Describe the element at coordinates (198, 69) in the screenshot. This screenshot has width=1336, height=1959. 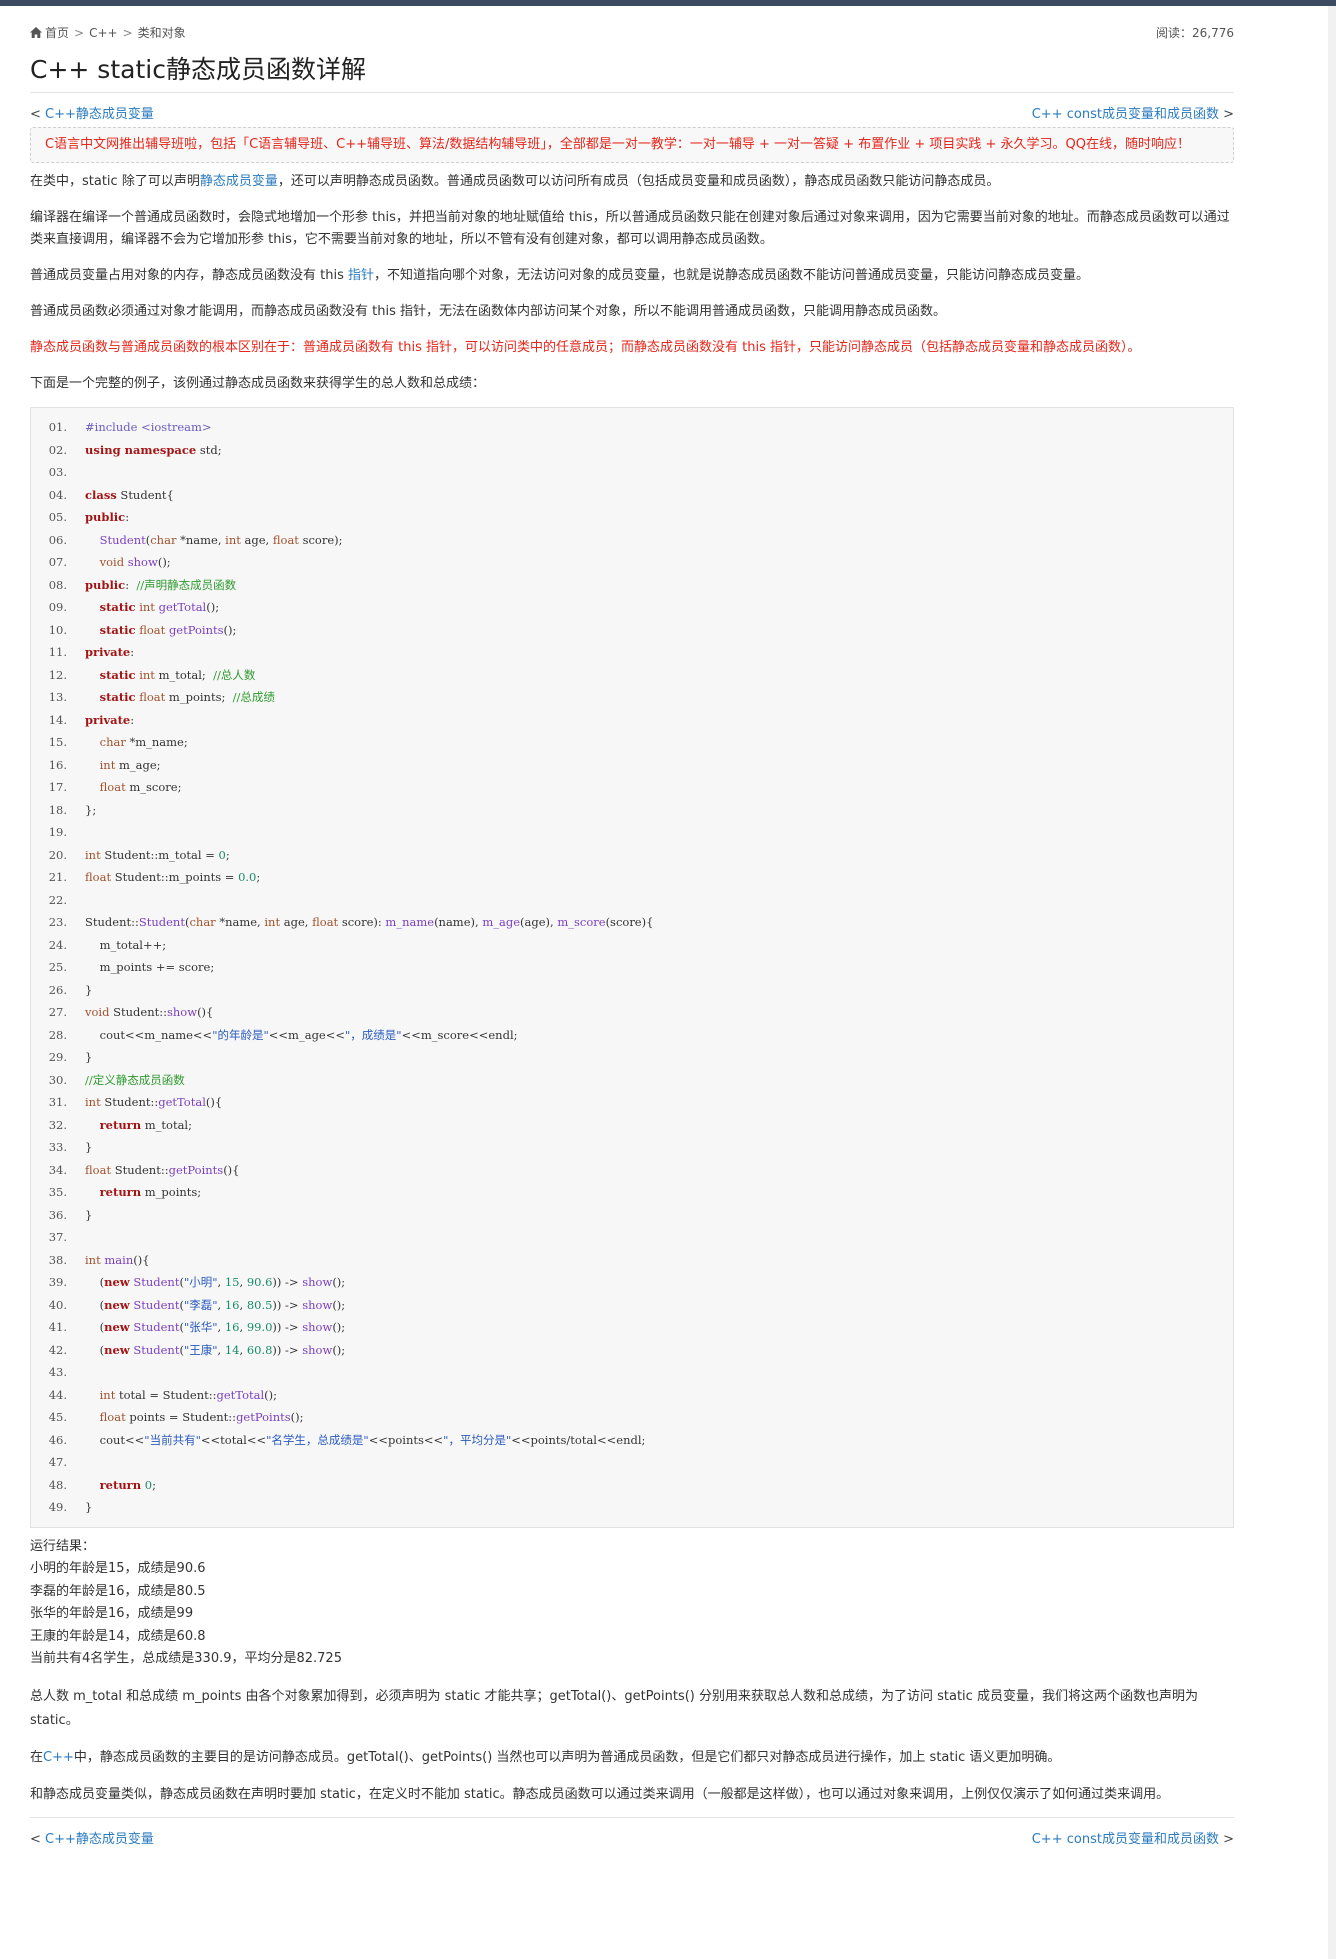
I see `page-title: C++ static静态成员函数详解` at that location.